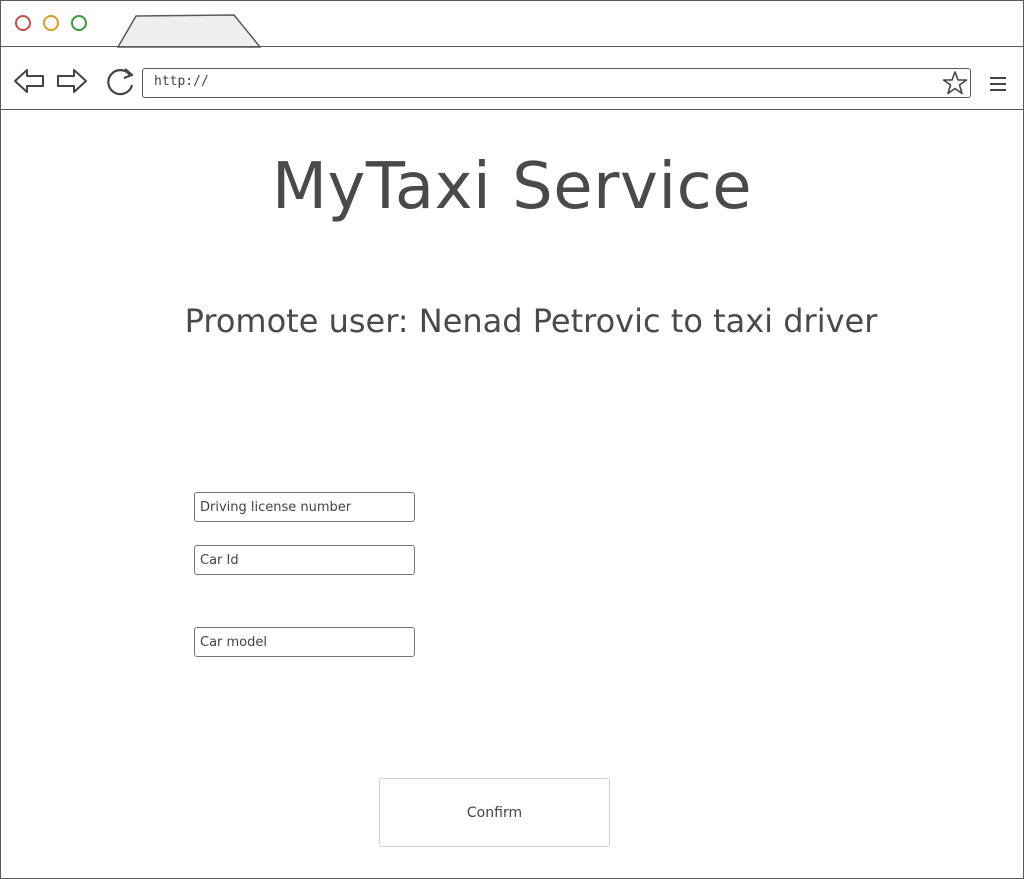 The width and height of the screenshot is (1024, 879). I want to click on address-text: http://, so click(181, 81).